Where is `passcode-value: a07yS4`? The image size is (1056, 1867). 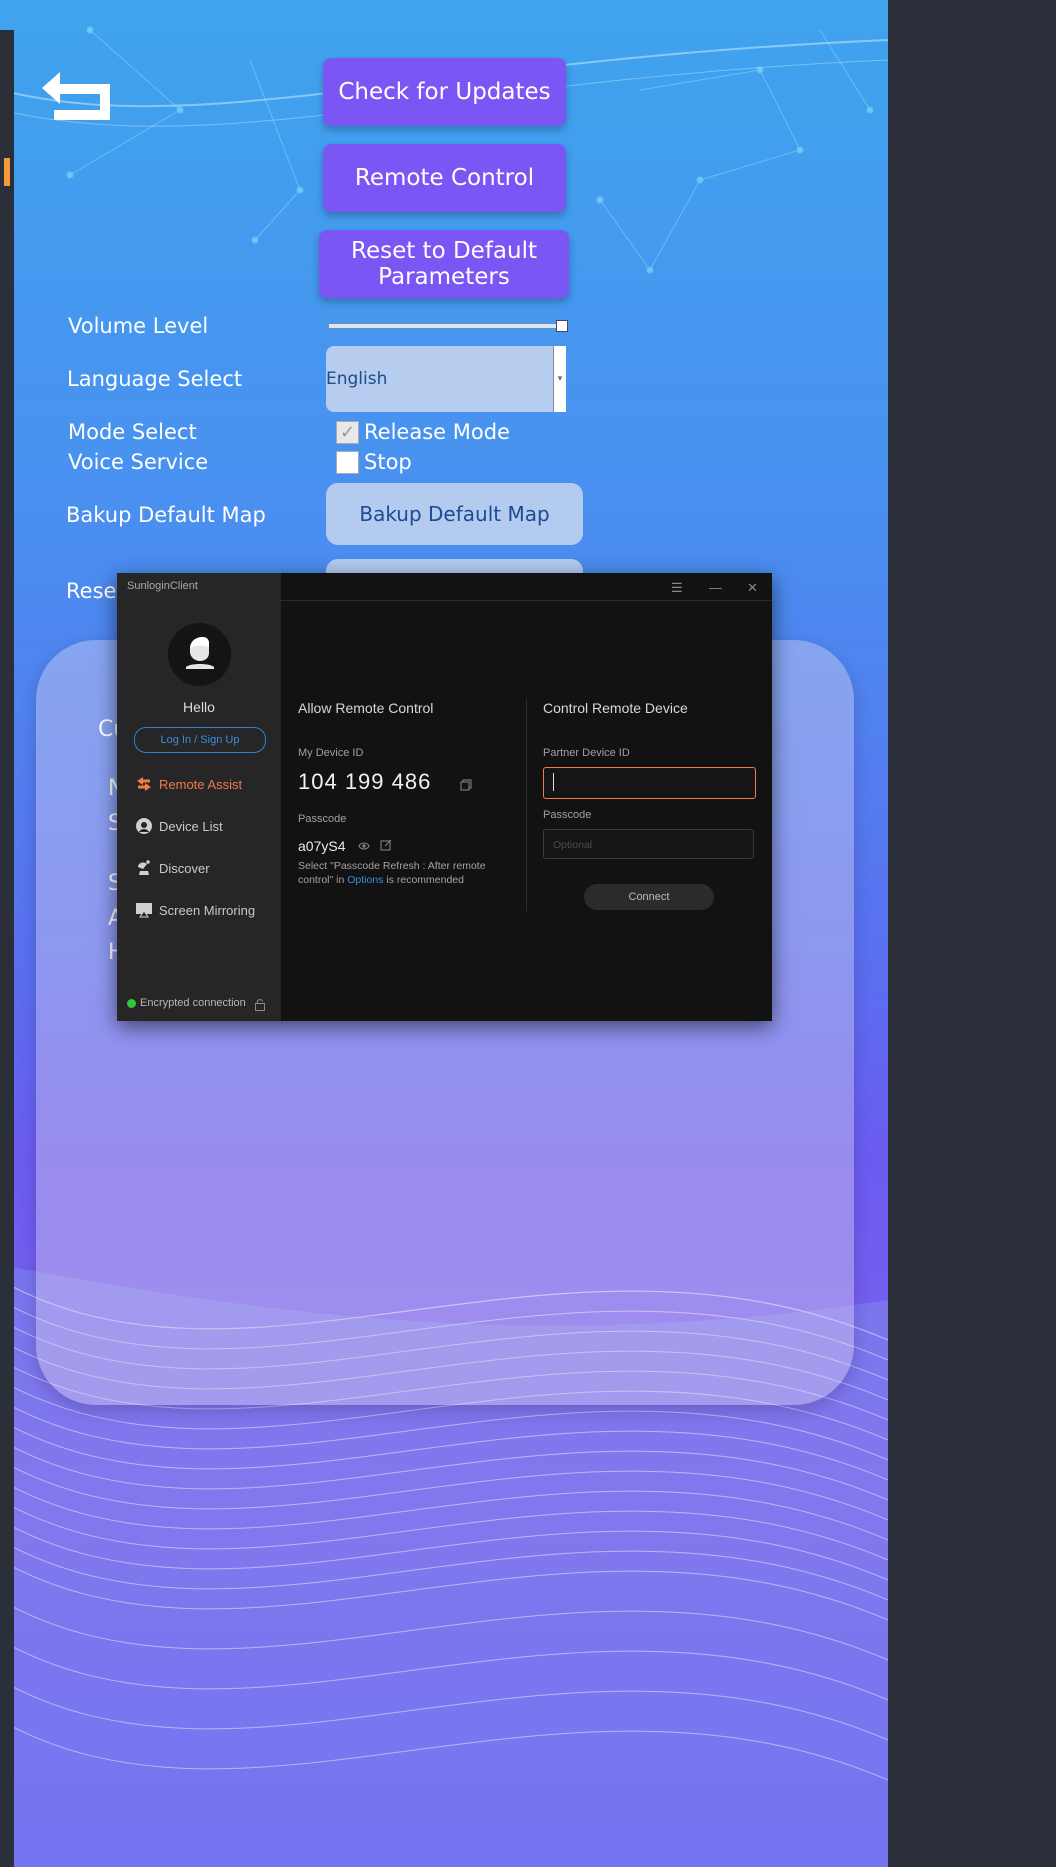 passcode-value: a07yS4 is located at coordinates (322, 846).